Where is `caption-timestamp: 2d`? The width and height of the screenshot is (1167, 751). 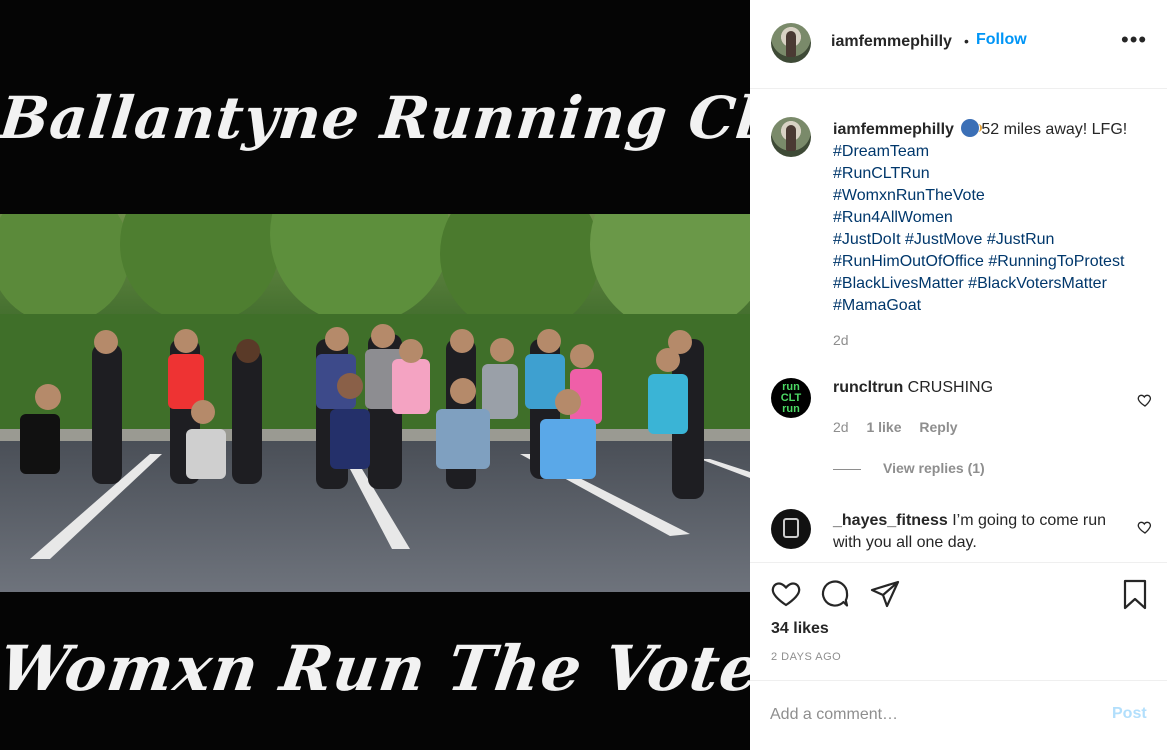 caption-timestamp: 2d is located at coordinates (841, 340).